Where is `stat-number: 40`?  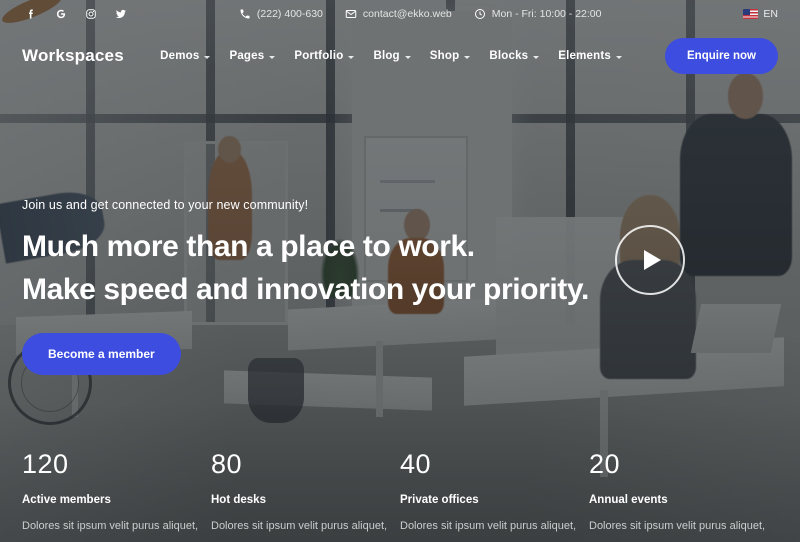 stat-number: 40 is located at coordinates (416, 464).